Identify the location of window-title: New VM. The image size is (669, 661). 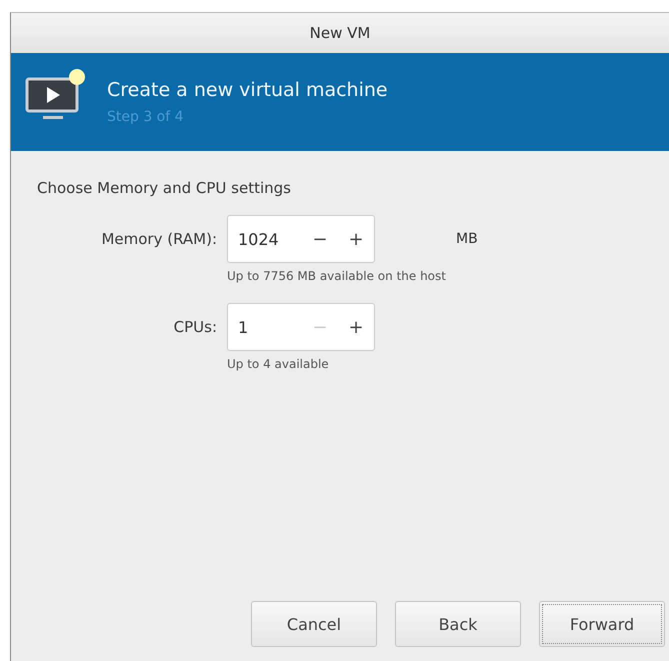
(340, 33).